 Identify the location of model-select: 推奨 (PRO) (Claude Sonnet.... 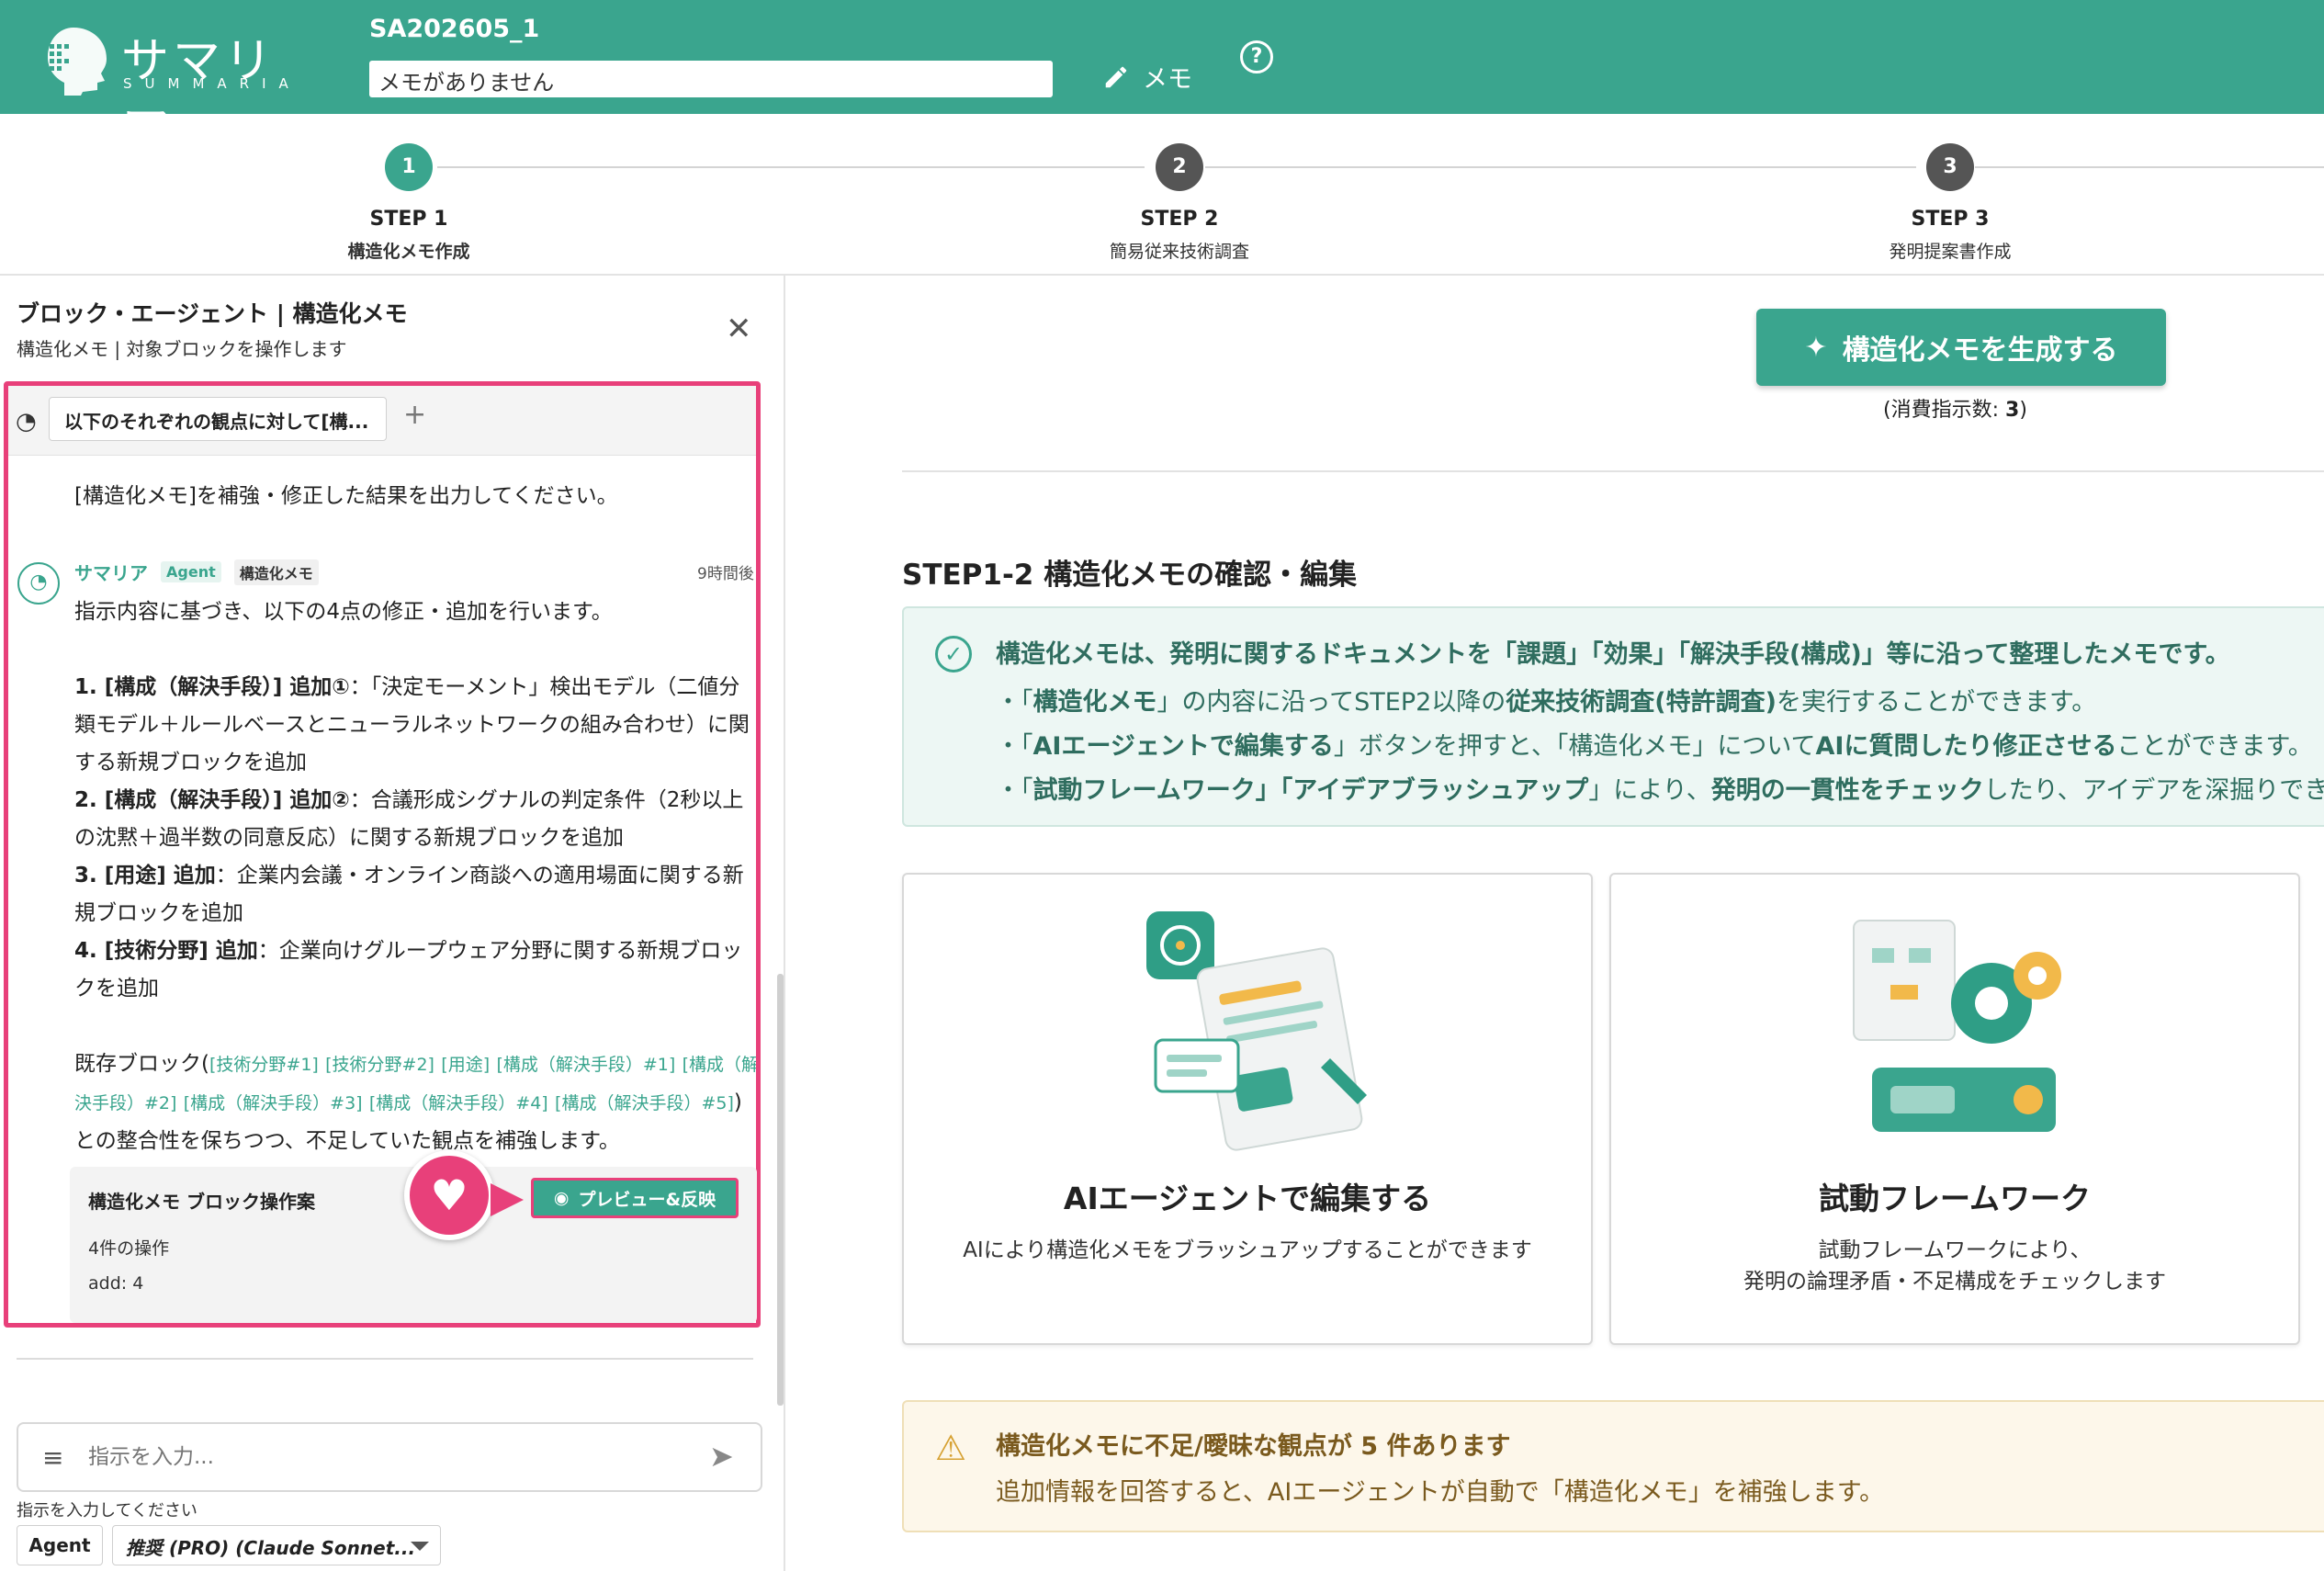
(276, 1545).